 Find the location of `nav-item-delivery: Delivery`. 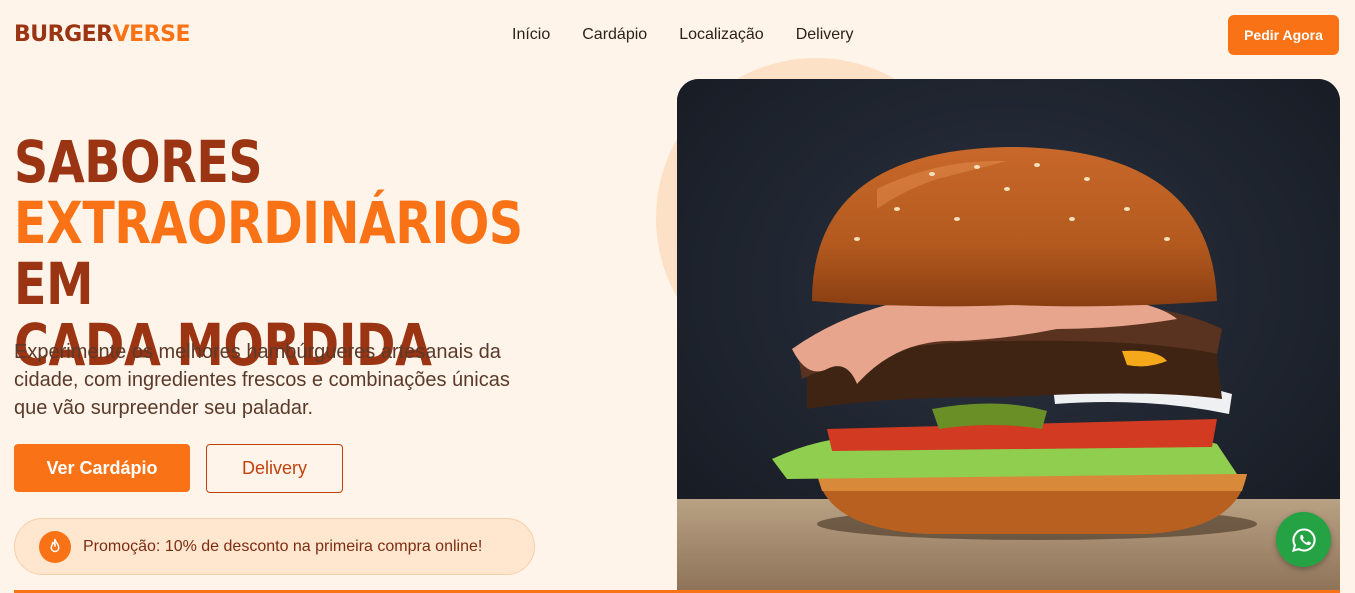

nav-item-delivery: Delivery is located at coordinates (825, 35).